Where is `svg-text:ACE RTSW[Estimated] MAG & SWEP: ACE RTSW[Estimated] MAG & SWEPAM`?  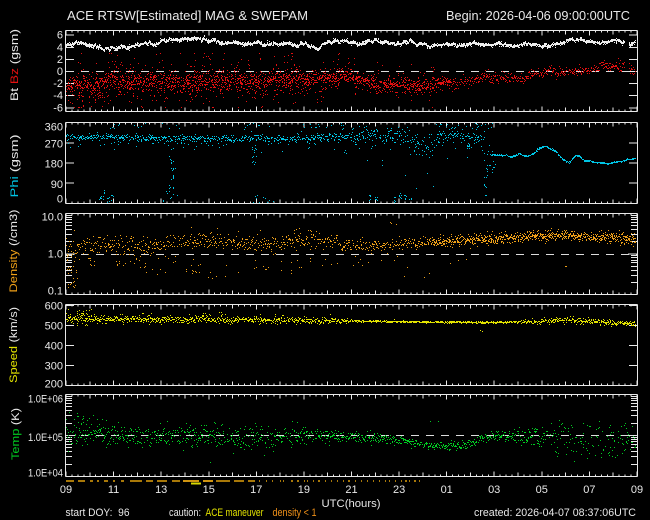
svg-text:ACE RTSW[Estimated] MAG & SWEP: ACE RTSW[Estimated] MAG & SWEPAM is located at coordinates (187, 15).